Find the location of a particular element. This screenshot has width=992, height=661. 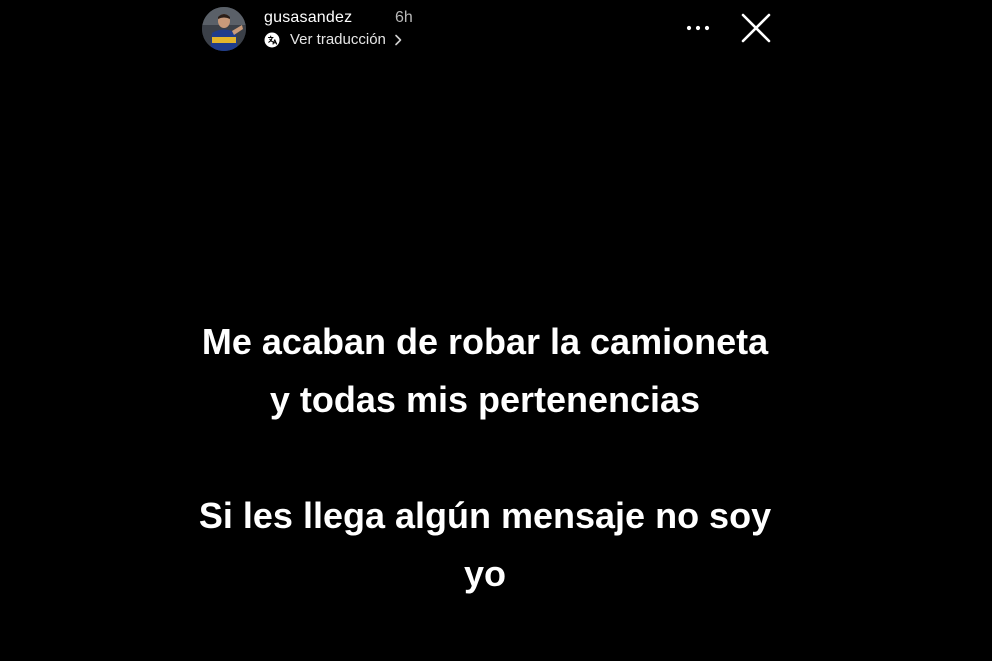

close-icon is located at coordinates (756, 28).